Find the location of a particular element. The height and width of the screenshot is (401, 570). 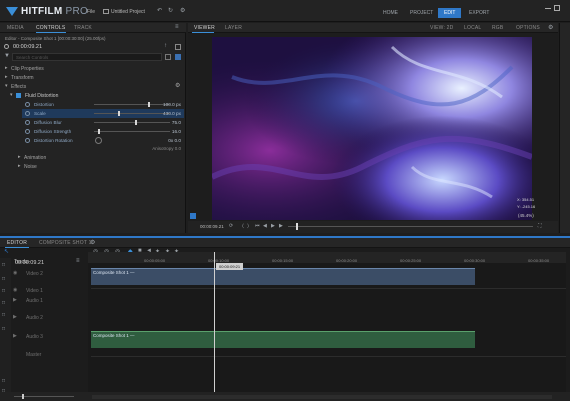

step-back-icon: ◀ is located at coordinates (265, 226).